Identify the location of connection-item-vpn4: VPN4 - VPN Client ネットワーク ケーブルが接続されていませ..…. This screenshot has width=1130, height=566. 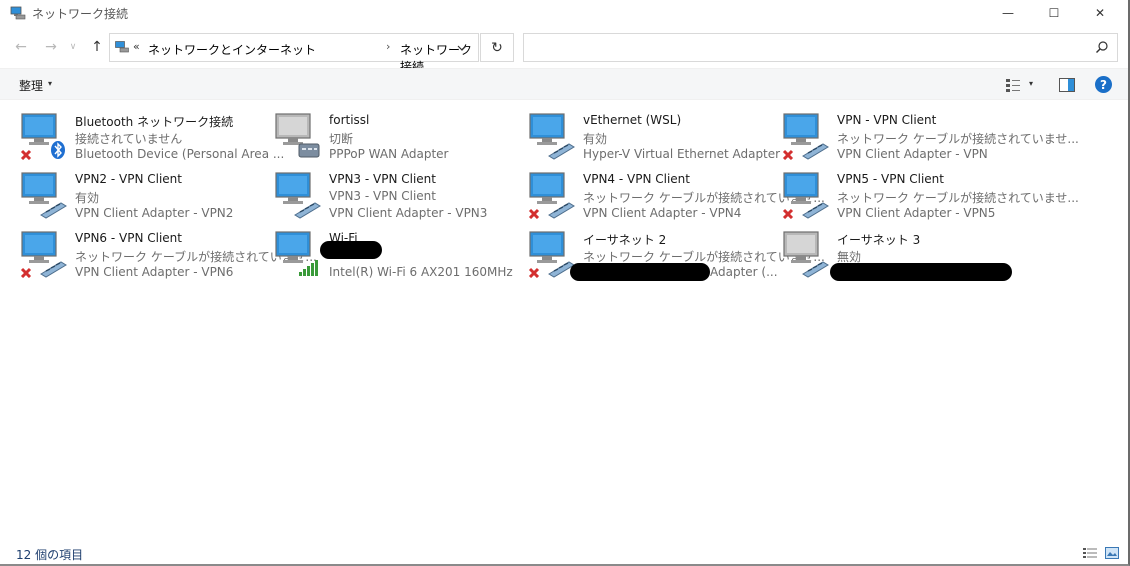
(667, 193).